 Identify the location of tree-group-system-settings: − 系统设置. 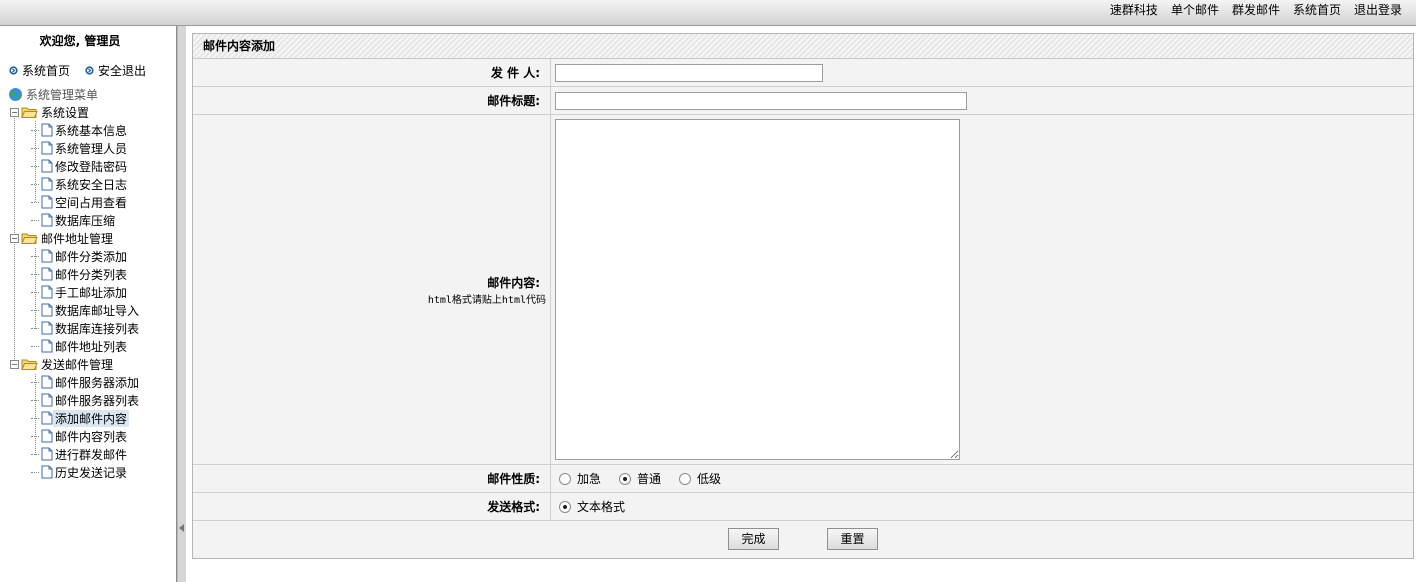
(88, 112).